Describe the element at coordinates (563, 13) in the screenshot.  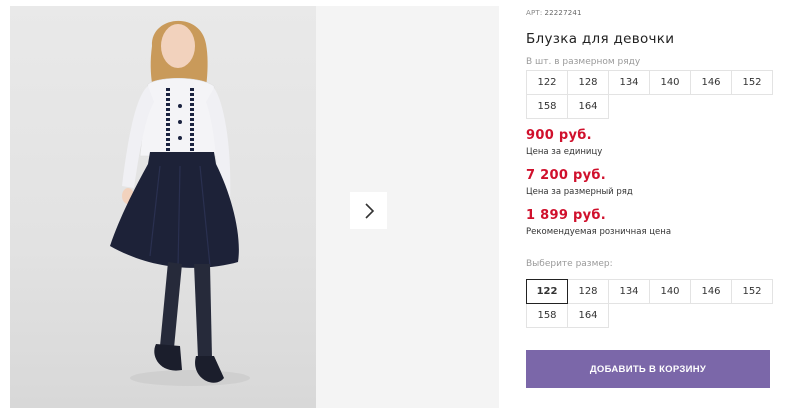
I see `article-value: 22227241` at that location.